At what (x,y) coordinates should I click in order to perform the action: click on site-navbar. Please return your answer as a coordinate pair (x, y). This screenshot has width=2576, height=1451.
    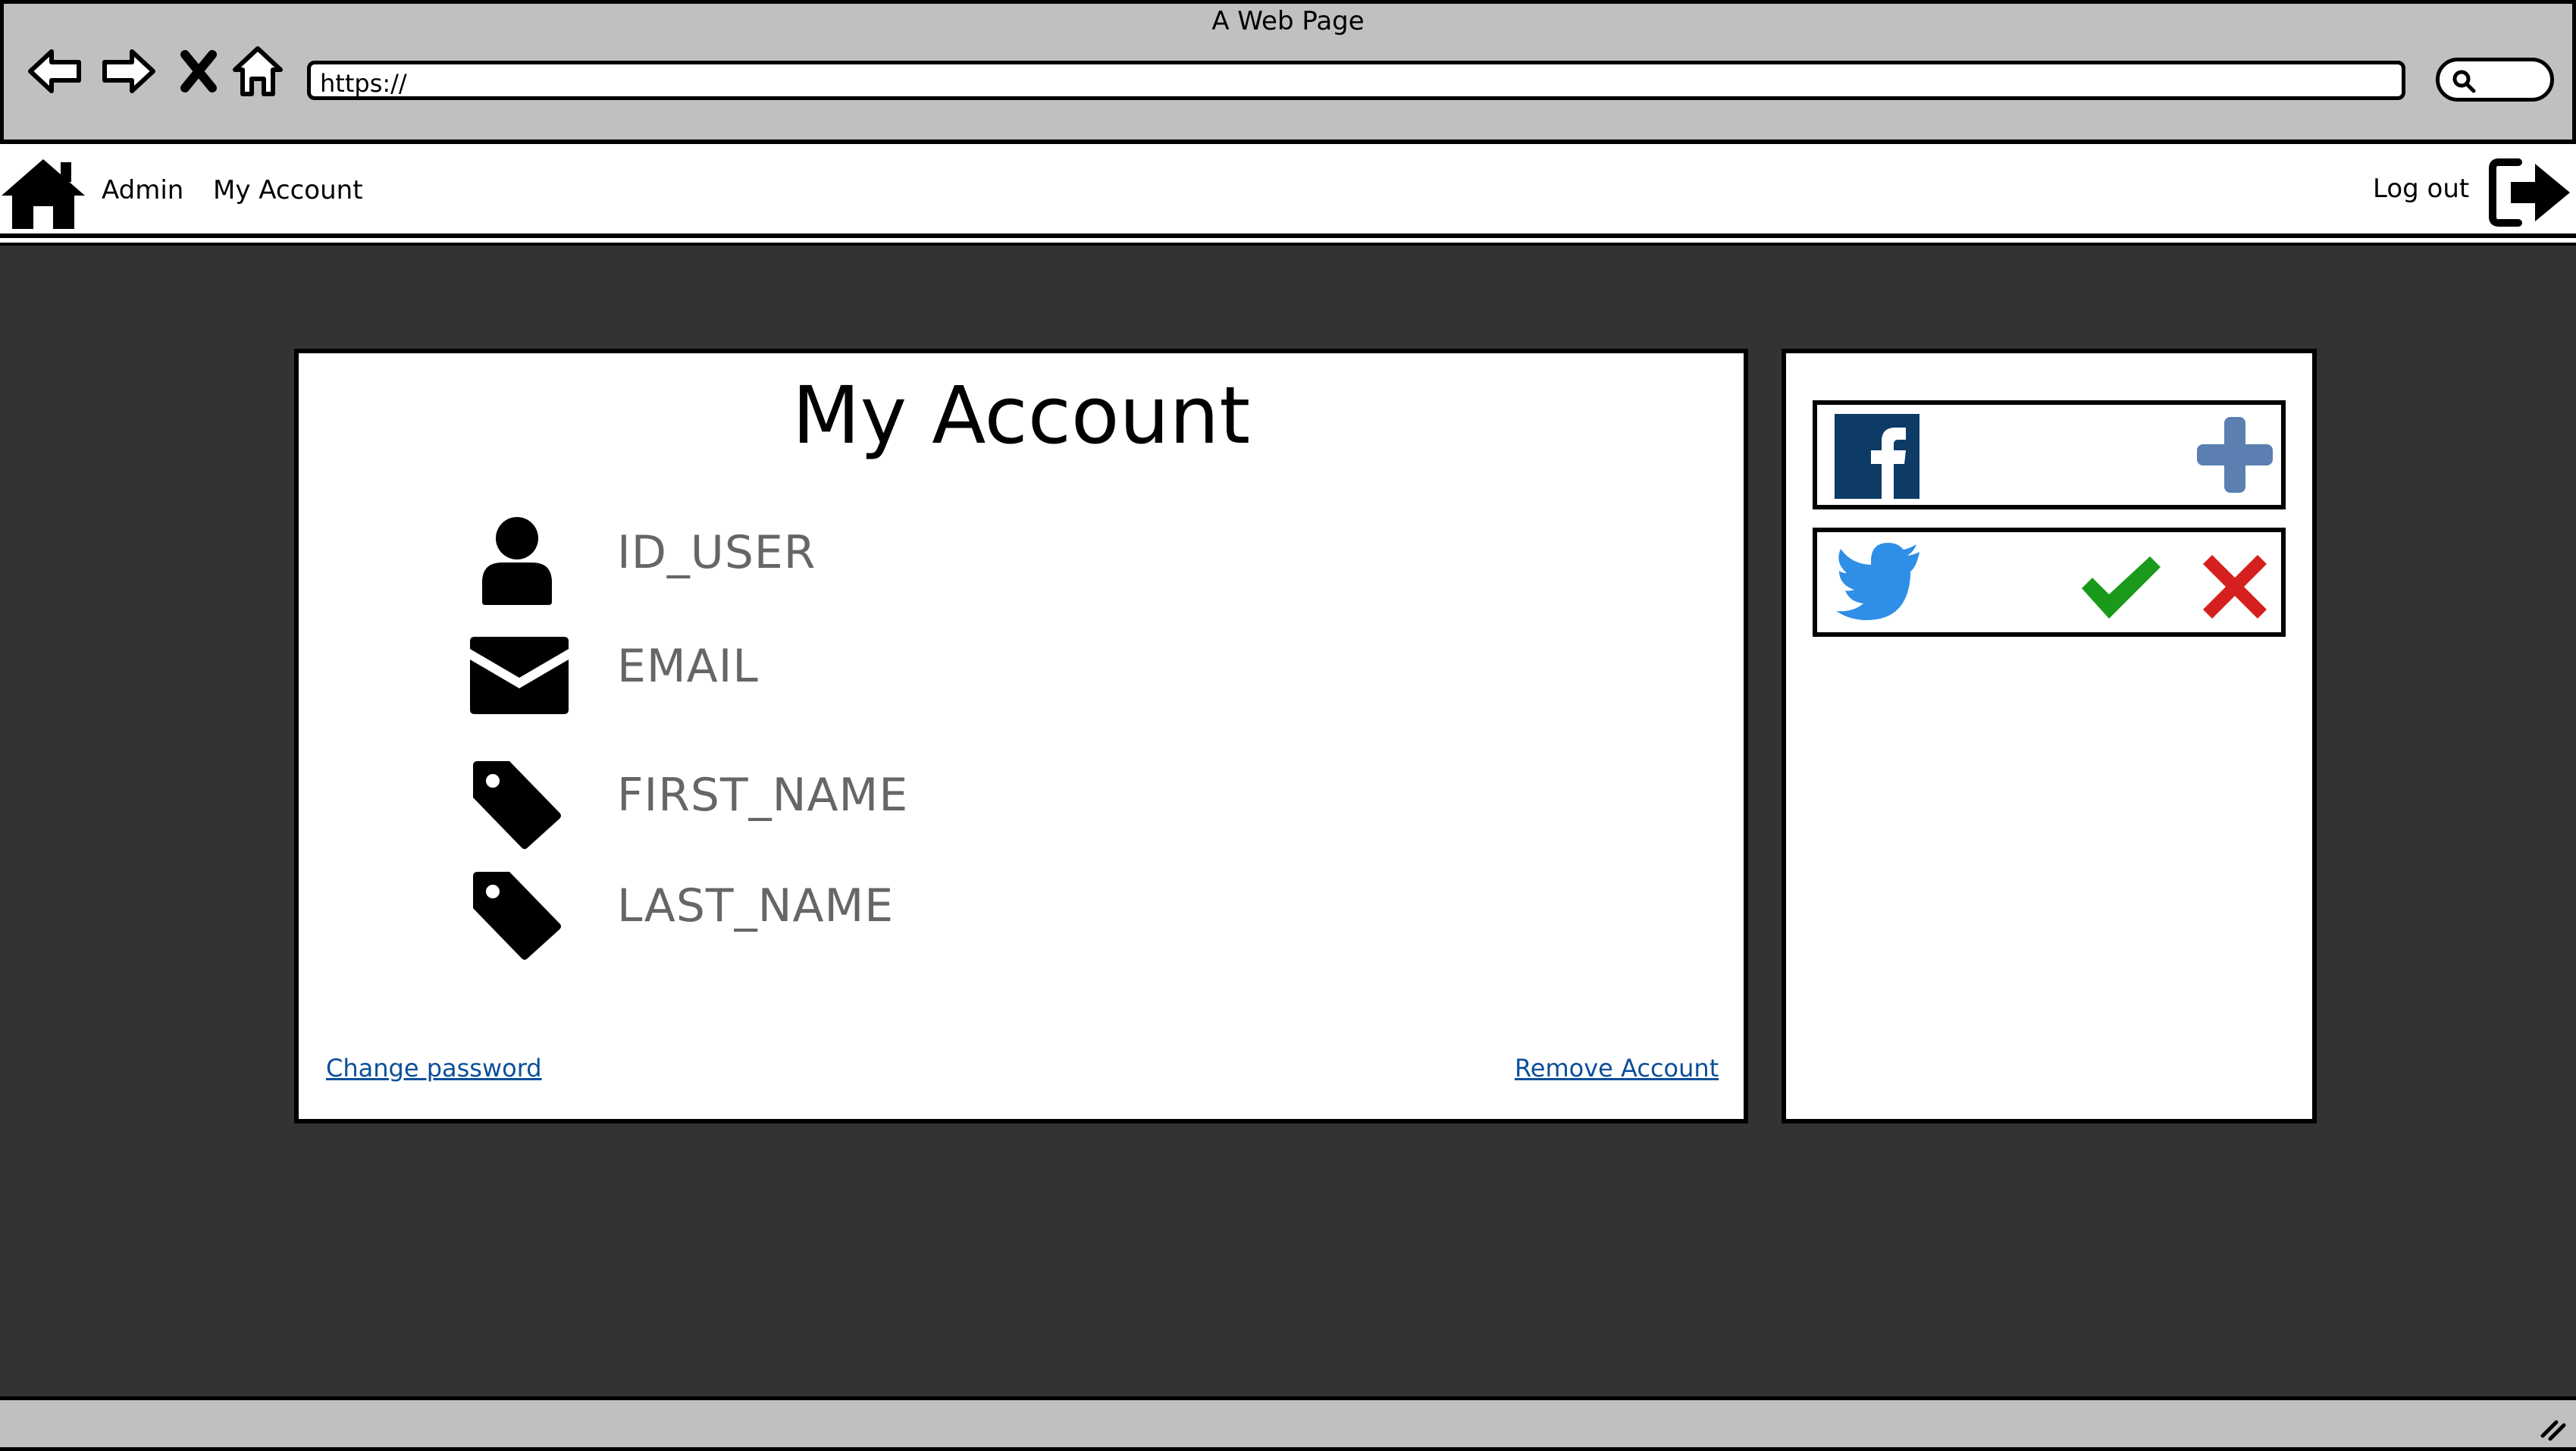
    Looking at the image, I should click on (1288, 193).